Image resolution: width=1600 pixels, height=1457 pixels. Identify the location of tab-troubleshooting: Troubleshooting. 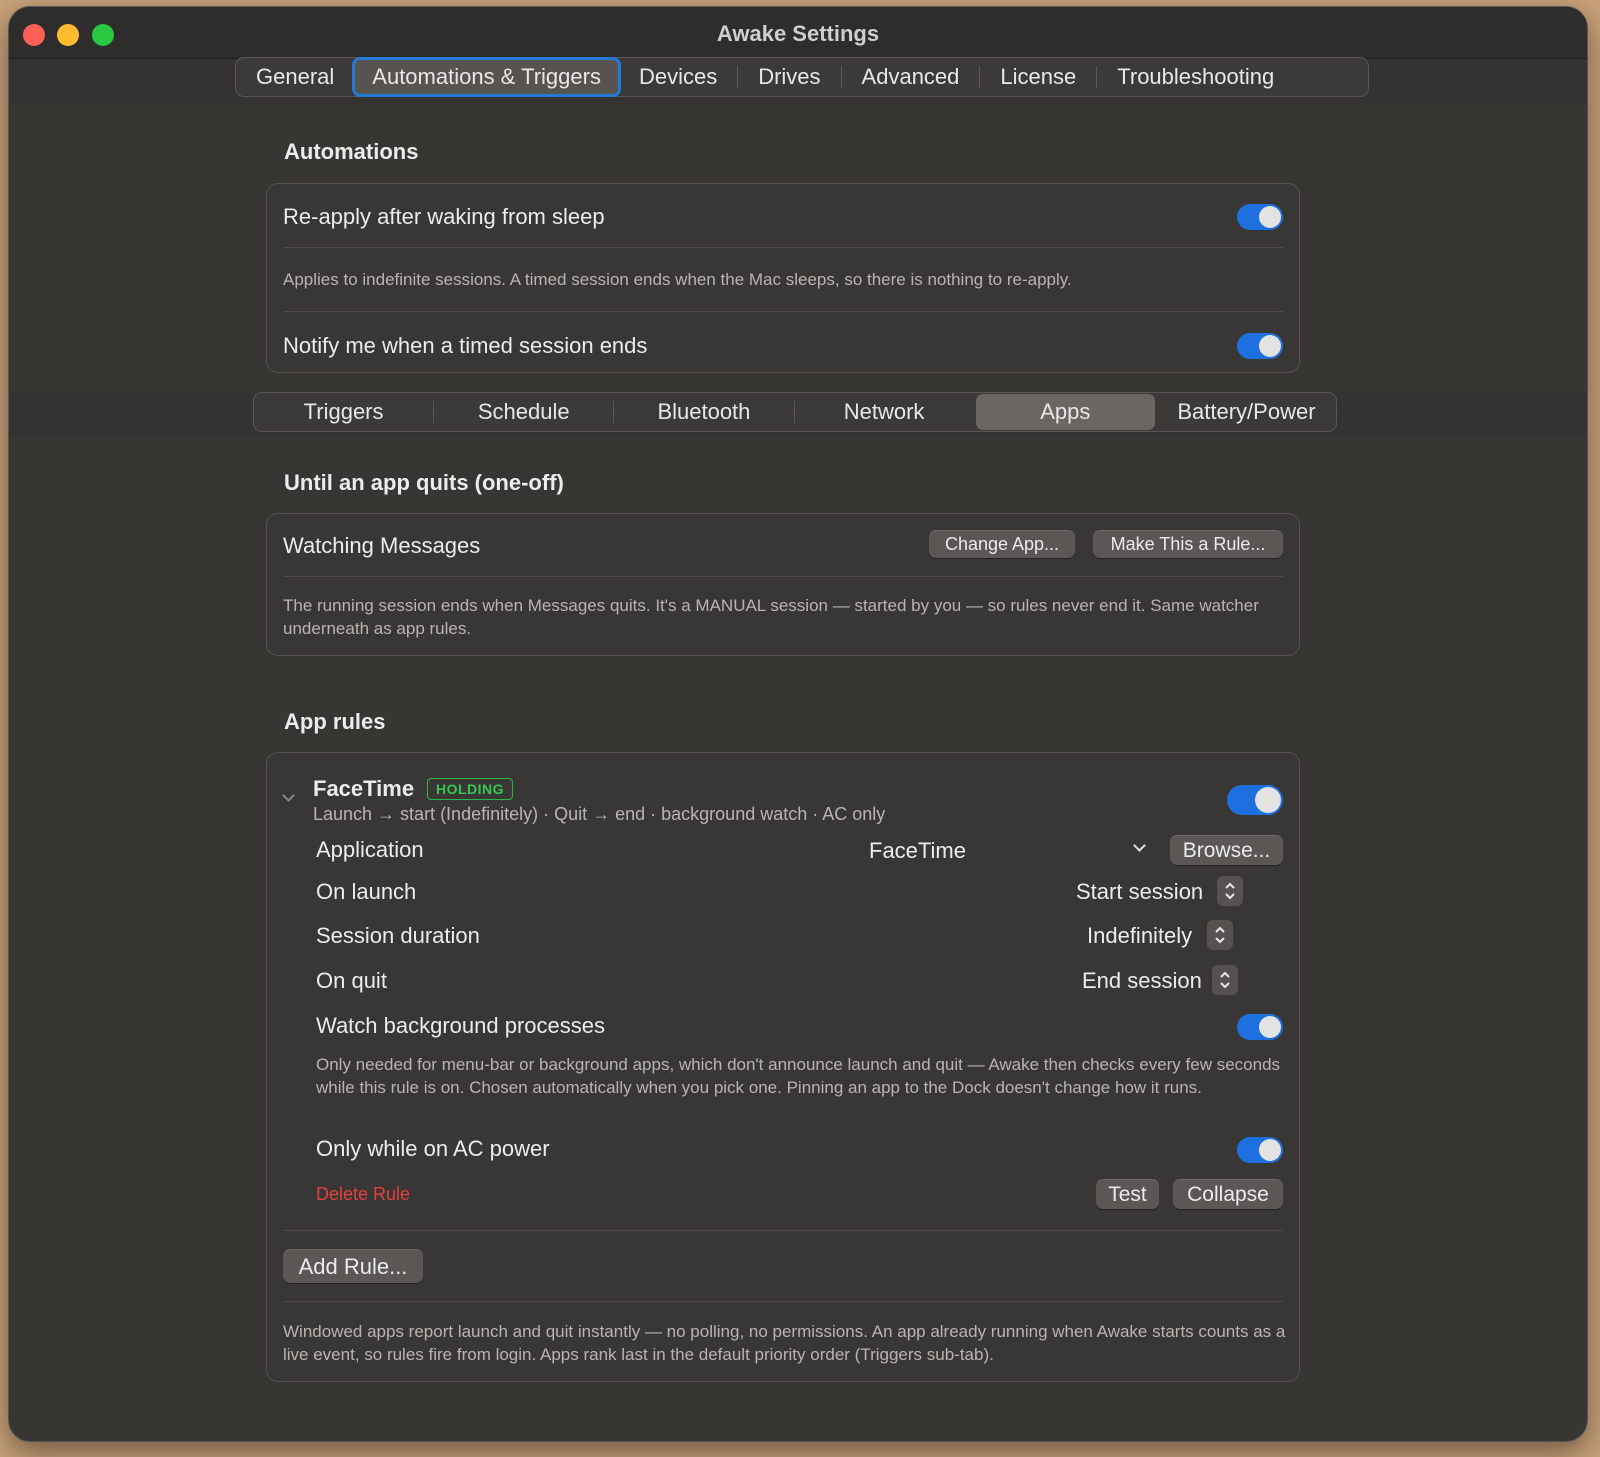
(1195, 77).